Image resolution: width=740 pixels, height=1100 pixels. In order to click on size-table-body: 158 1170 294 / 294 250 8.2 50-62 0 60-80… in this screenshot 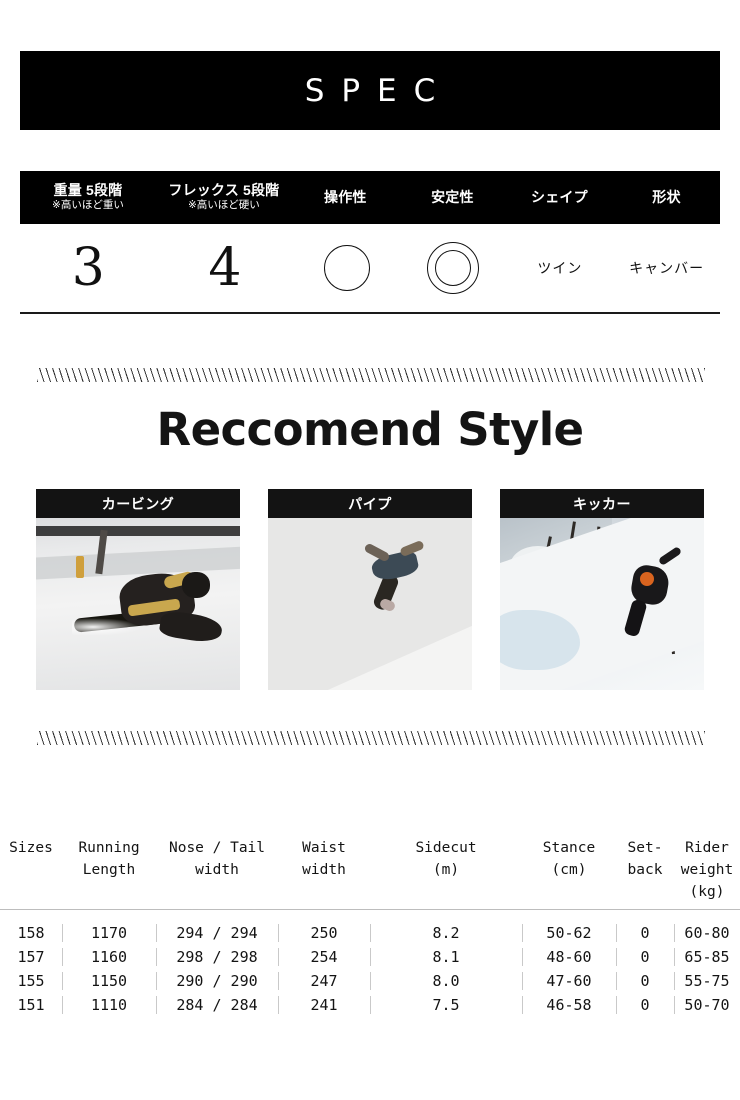, I will do `click(370, 963)`.